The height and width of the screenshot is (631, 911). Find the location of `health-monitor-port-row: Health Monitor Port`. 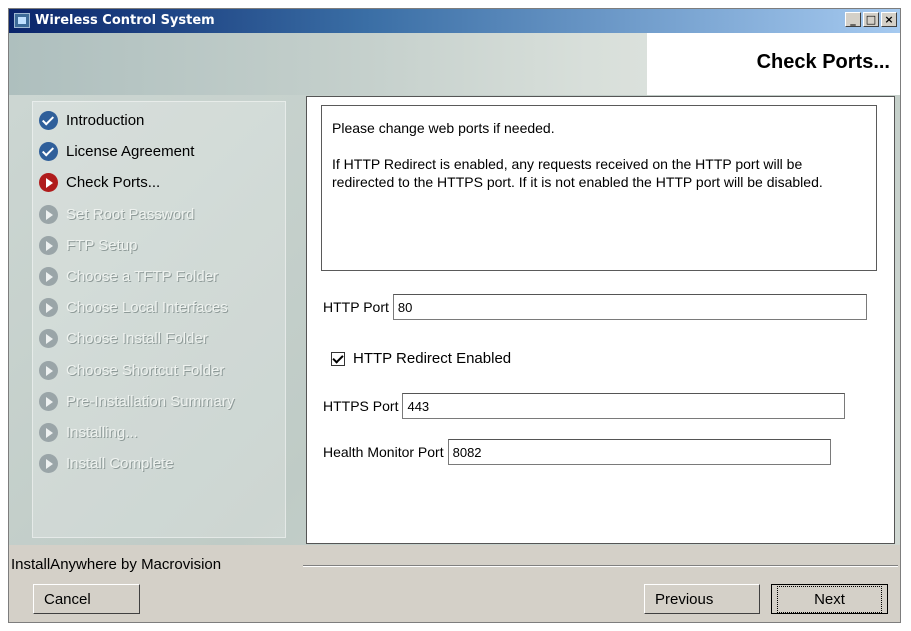

health-monitor-port-row: Health Monitor Port is located at coordinates (577, 452).